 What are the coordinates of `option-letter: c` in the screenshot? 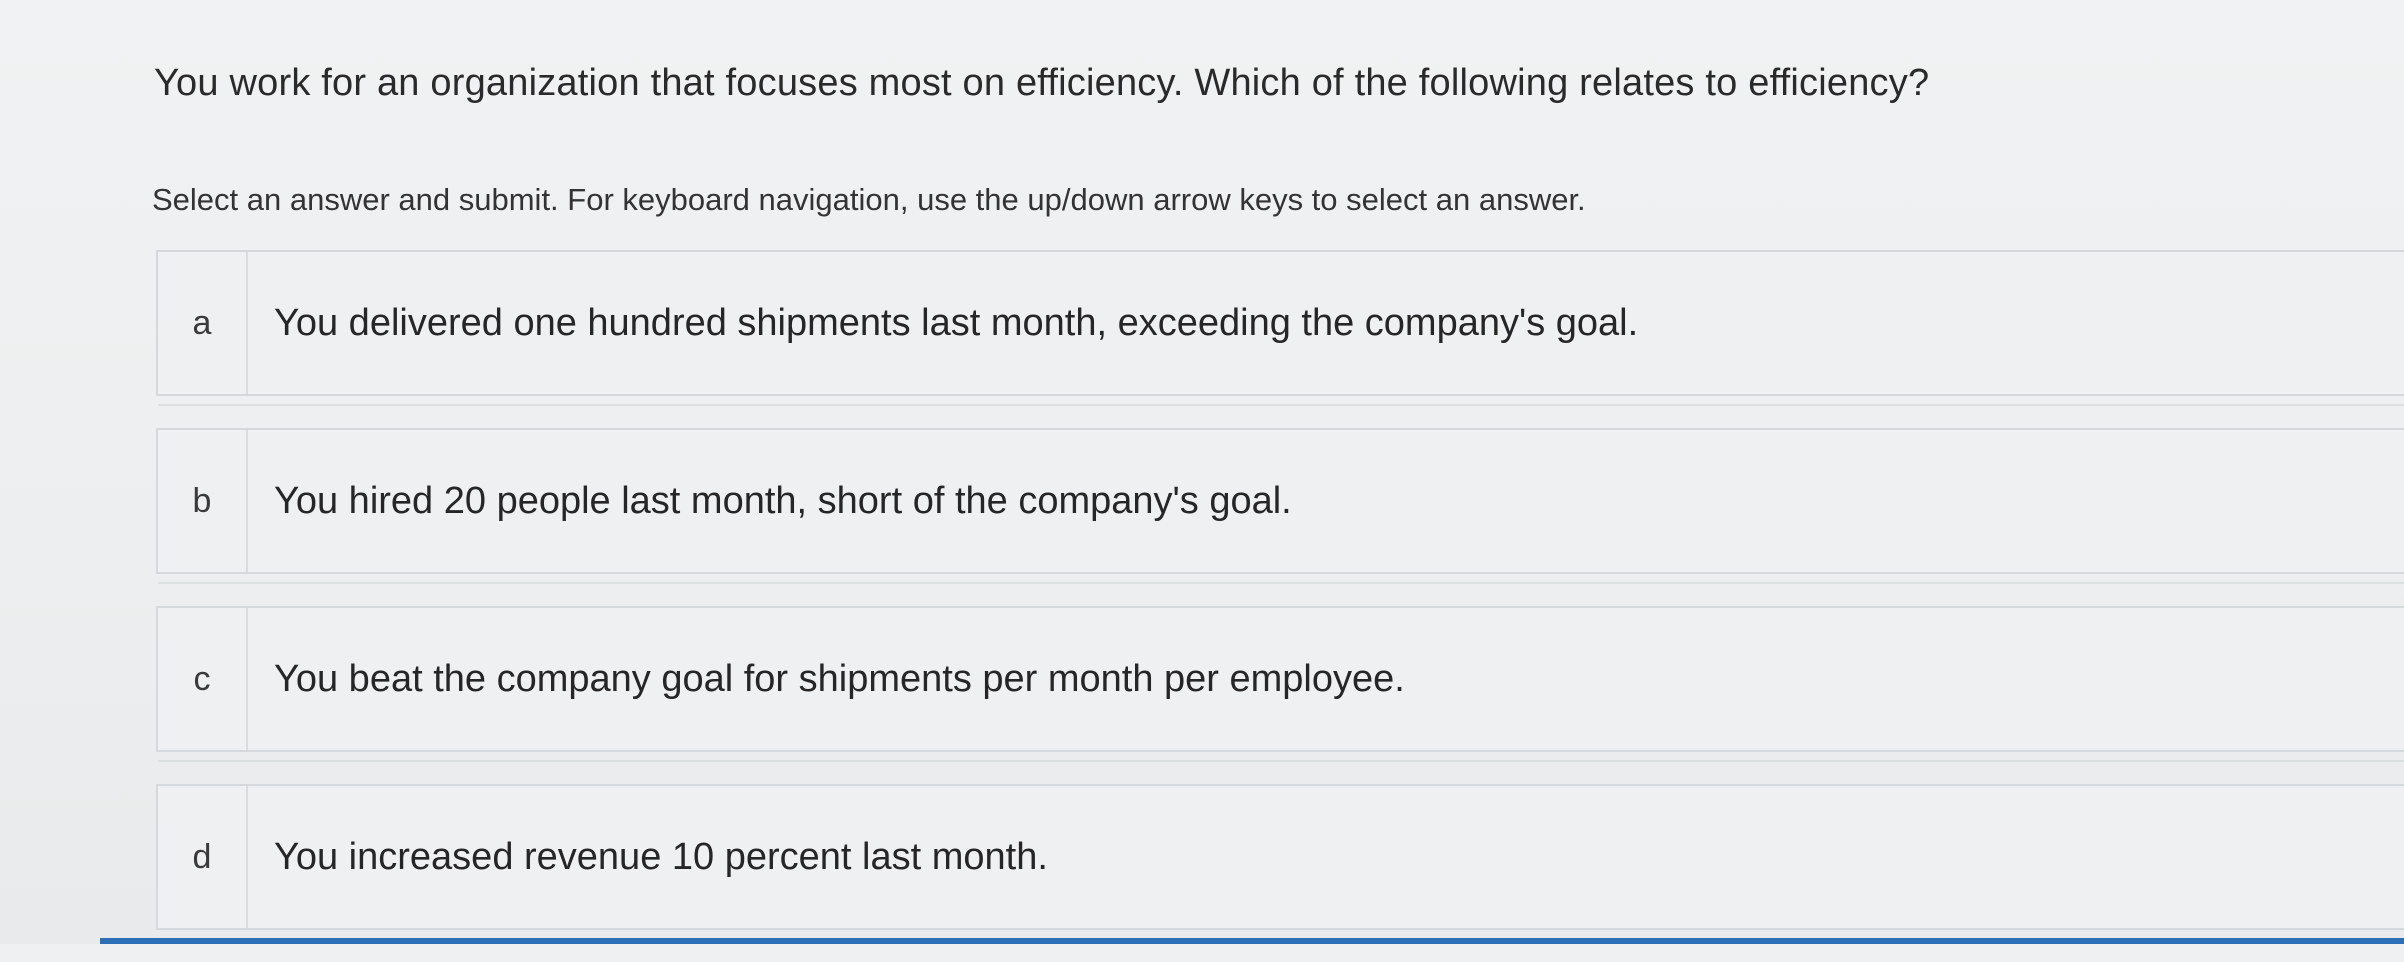 It's located at (203, 679).